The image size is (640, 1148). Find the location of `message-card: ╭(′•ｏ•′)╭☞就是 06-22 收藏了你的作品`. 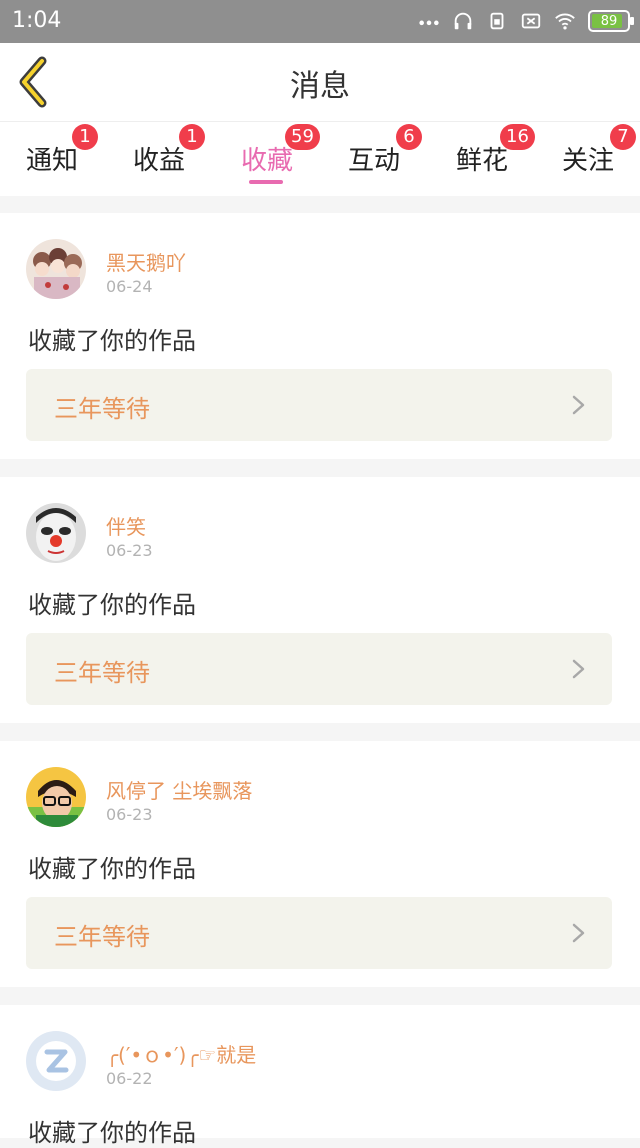

message-card: ╭(′•ｏ•′)╭☞就是 06-22 收藏了你的作品 is located at coordinates (320, 1076).